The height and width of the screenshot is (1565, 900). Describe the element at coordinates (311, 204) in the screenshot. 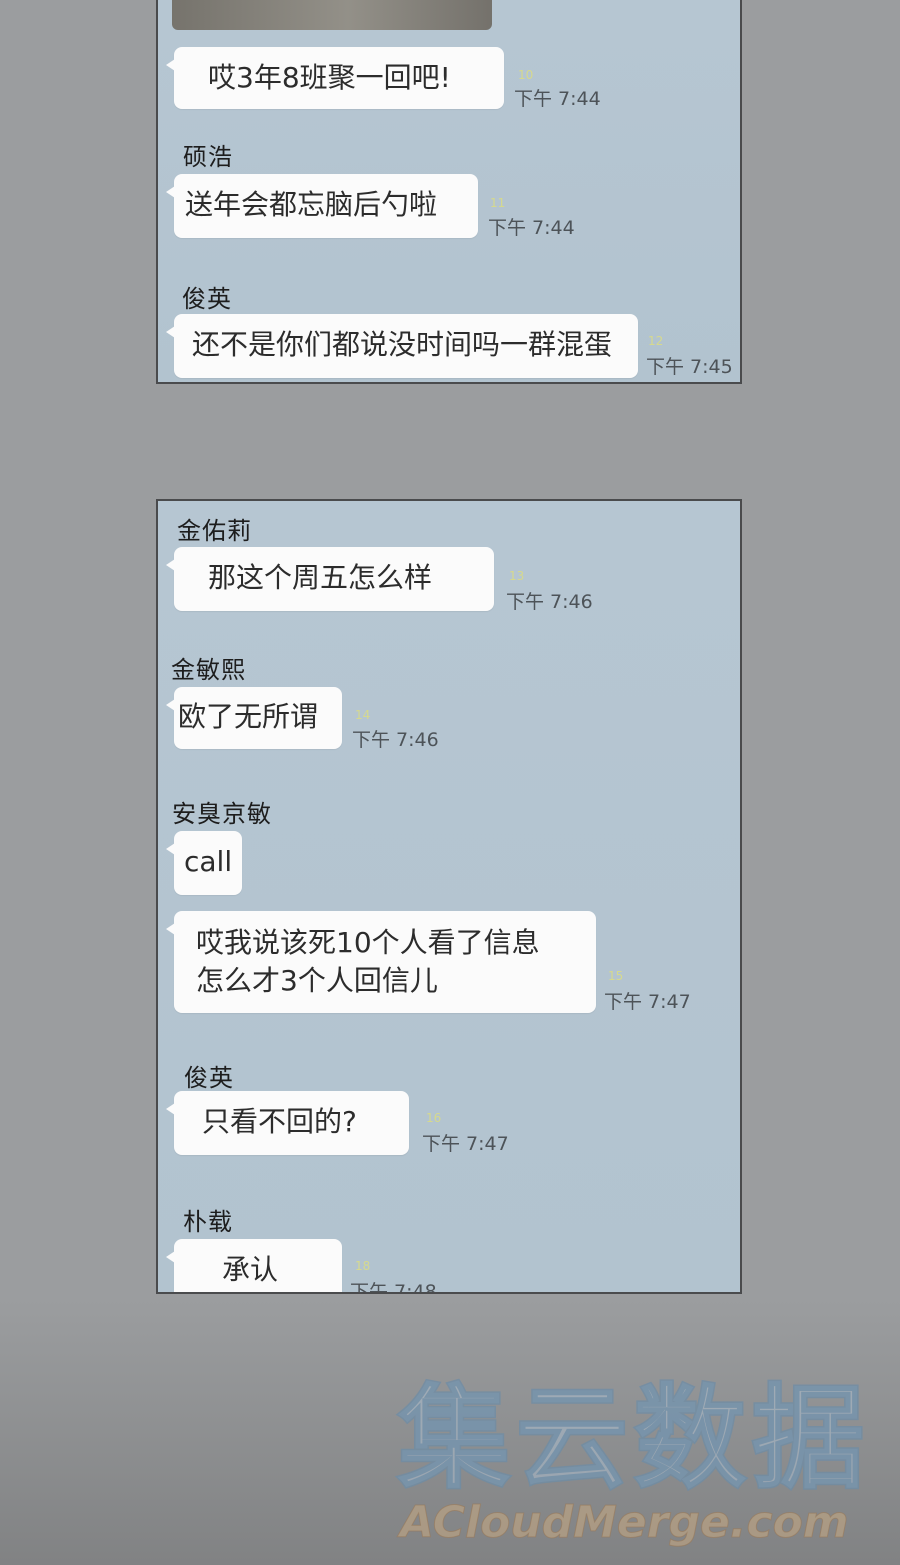

I see `message-text: 送年会都忘脑后勺啦` at that location.